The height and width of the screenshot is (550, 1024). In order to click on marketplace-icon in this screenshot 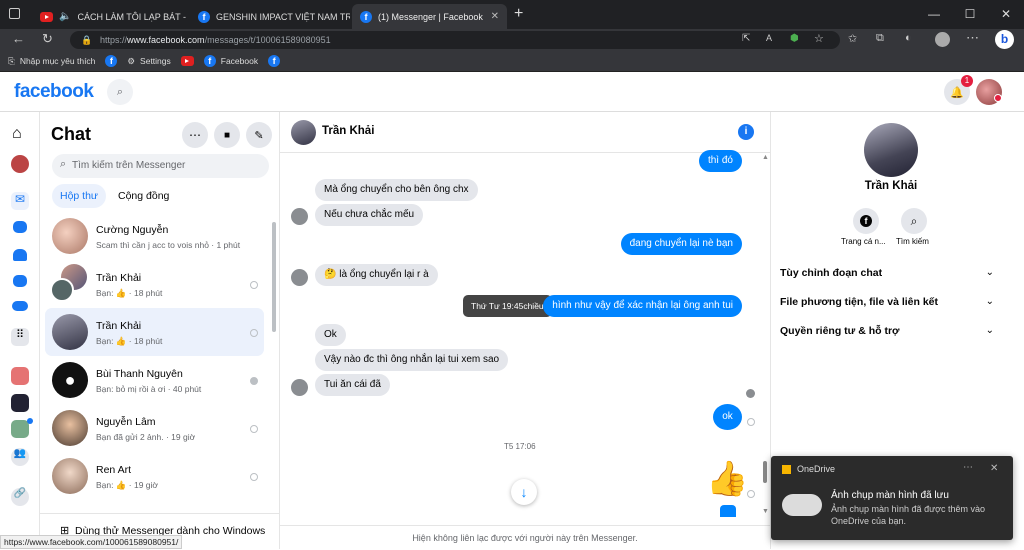, I will do `click(20, 281)`.